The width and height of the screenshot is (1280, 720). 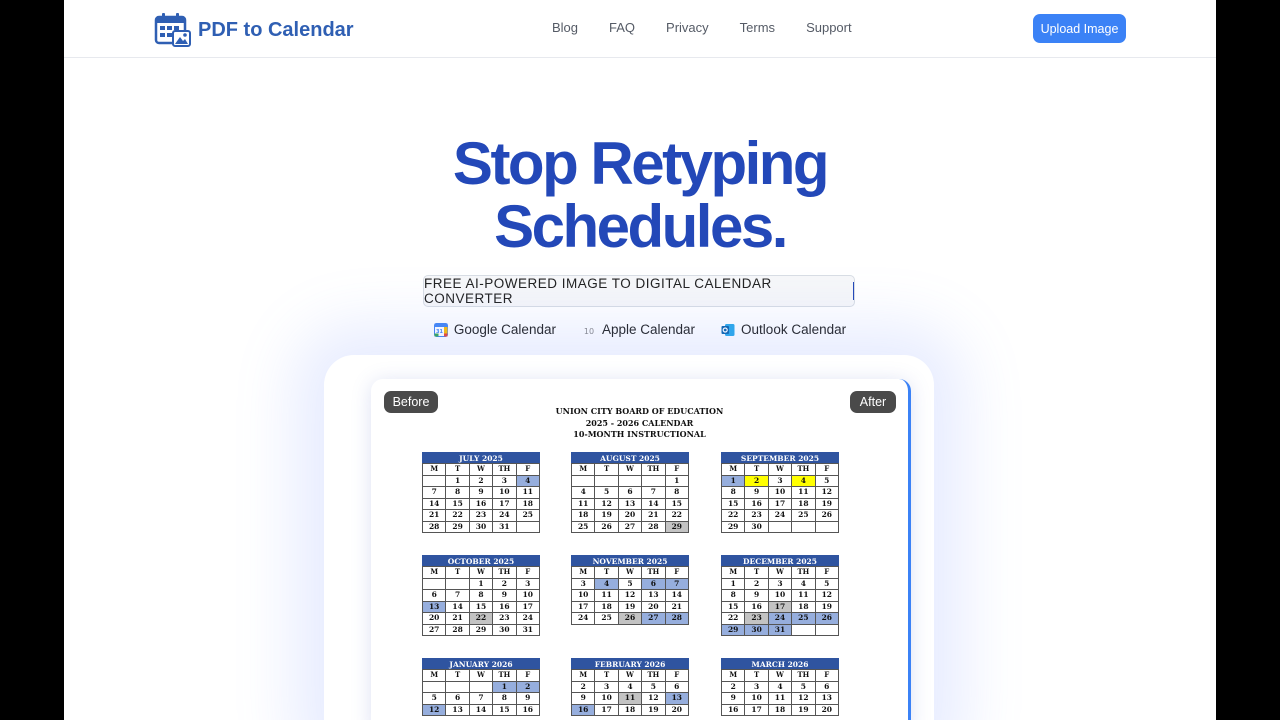 I want to click on day-cell: 18, so click(x=528, y=504).